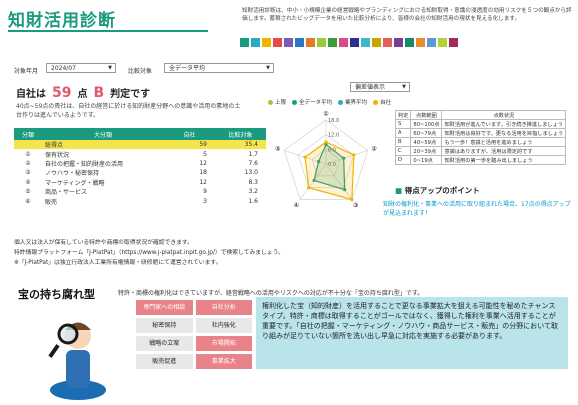 This screenshot has height=405, width=578. What do you see at coordinates (349, 42) in the screenshot?
I see `color-swatches` at bounding box center [349, 42].